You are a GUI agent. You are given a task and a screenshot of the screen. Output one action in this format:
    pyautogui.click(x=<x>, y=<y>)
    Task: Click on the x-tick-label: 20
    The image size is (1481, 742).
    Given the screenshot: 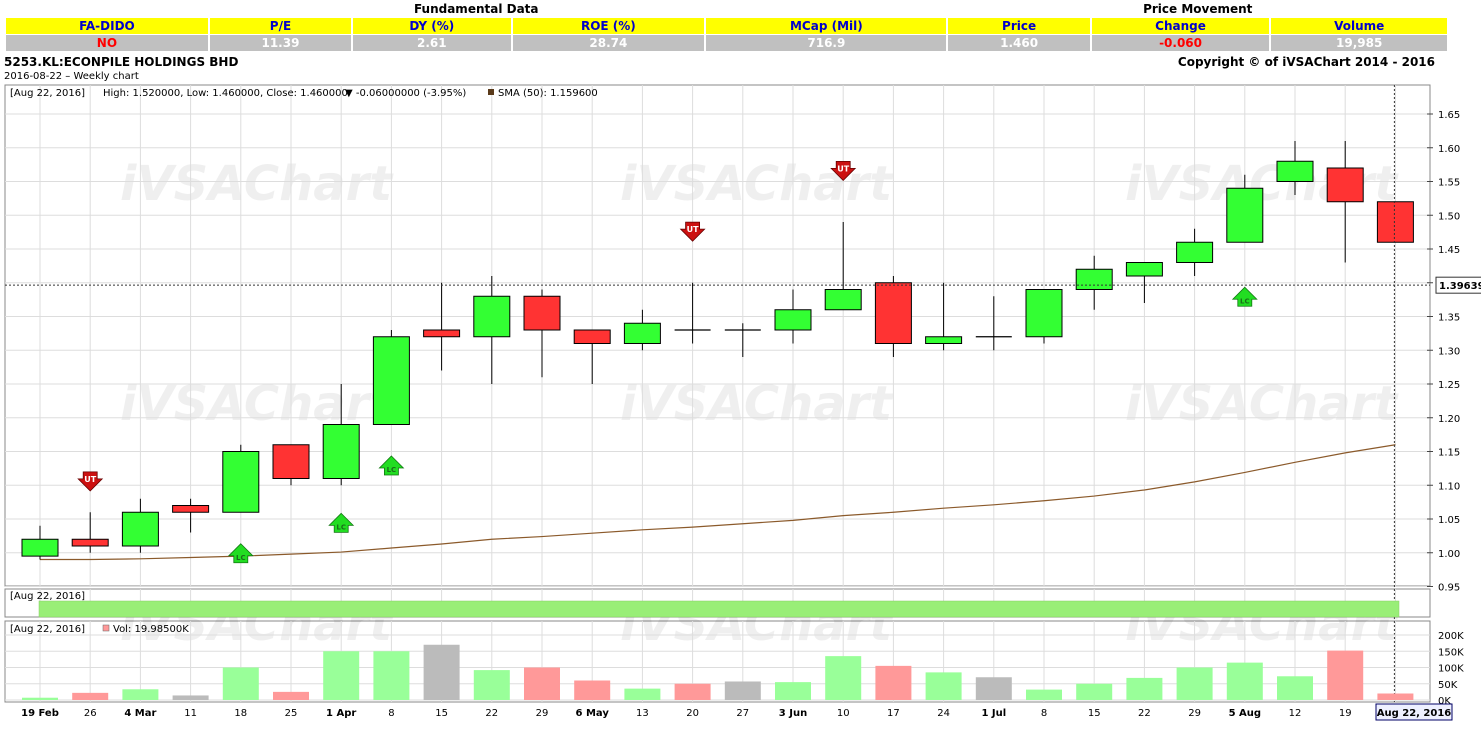 What is the action you would take?
    pyautogui.click(x=692, y=713)
    